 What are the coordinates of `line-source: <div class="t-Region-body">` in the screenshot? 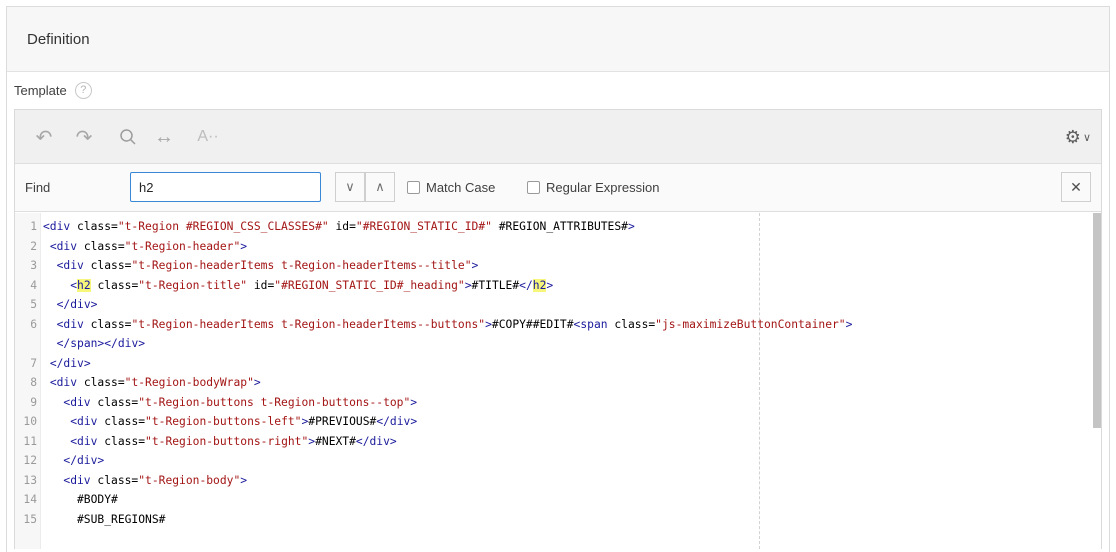 It's located at (155, 480).